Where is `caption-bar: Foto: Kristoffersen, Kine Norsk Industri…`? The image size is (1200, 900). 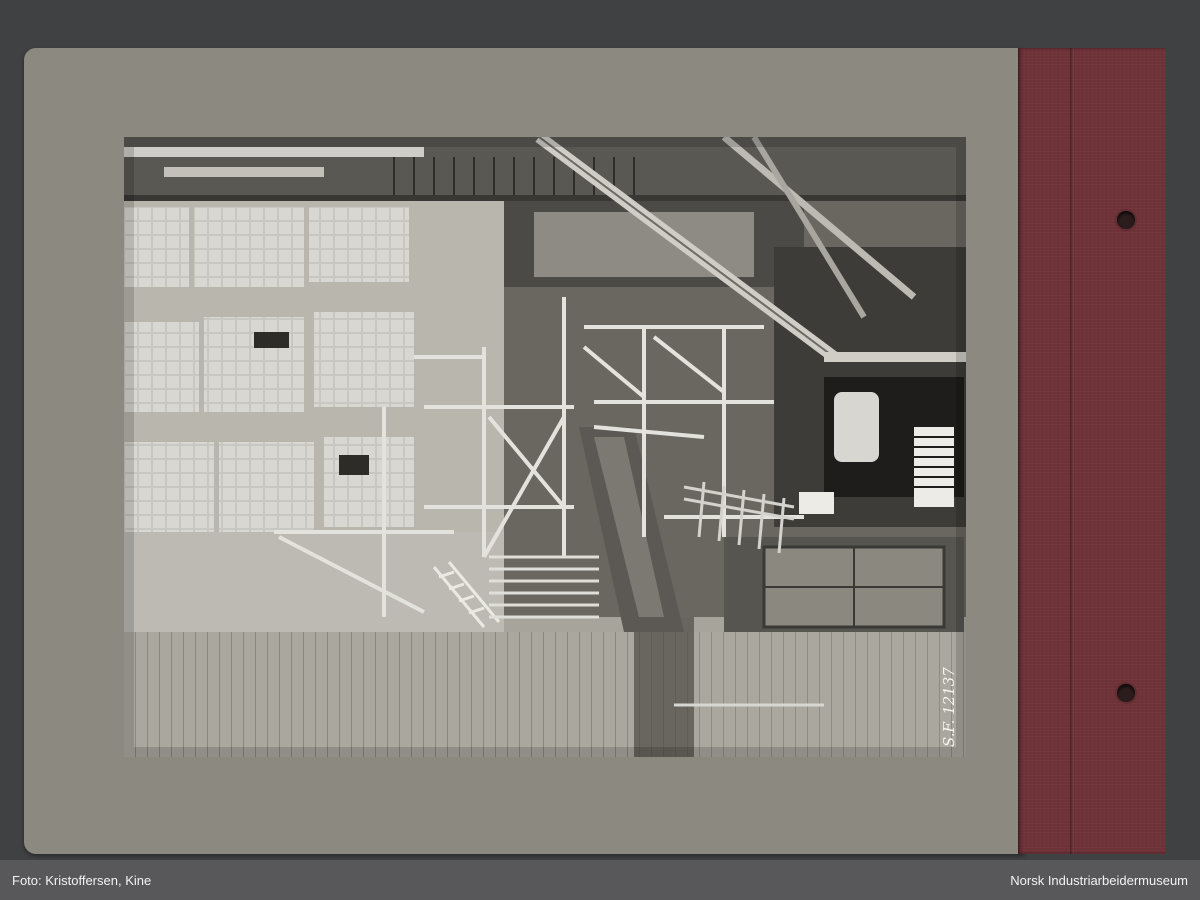
caption-bar: Foto: Kristoffersen, Kine Norsk Industri… is located at coordinates (600, 880).